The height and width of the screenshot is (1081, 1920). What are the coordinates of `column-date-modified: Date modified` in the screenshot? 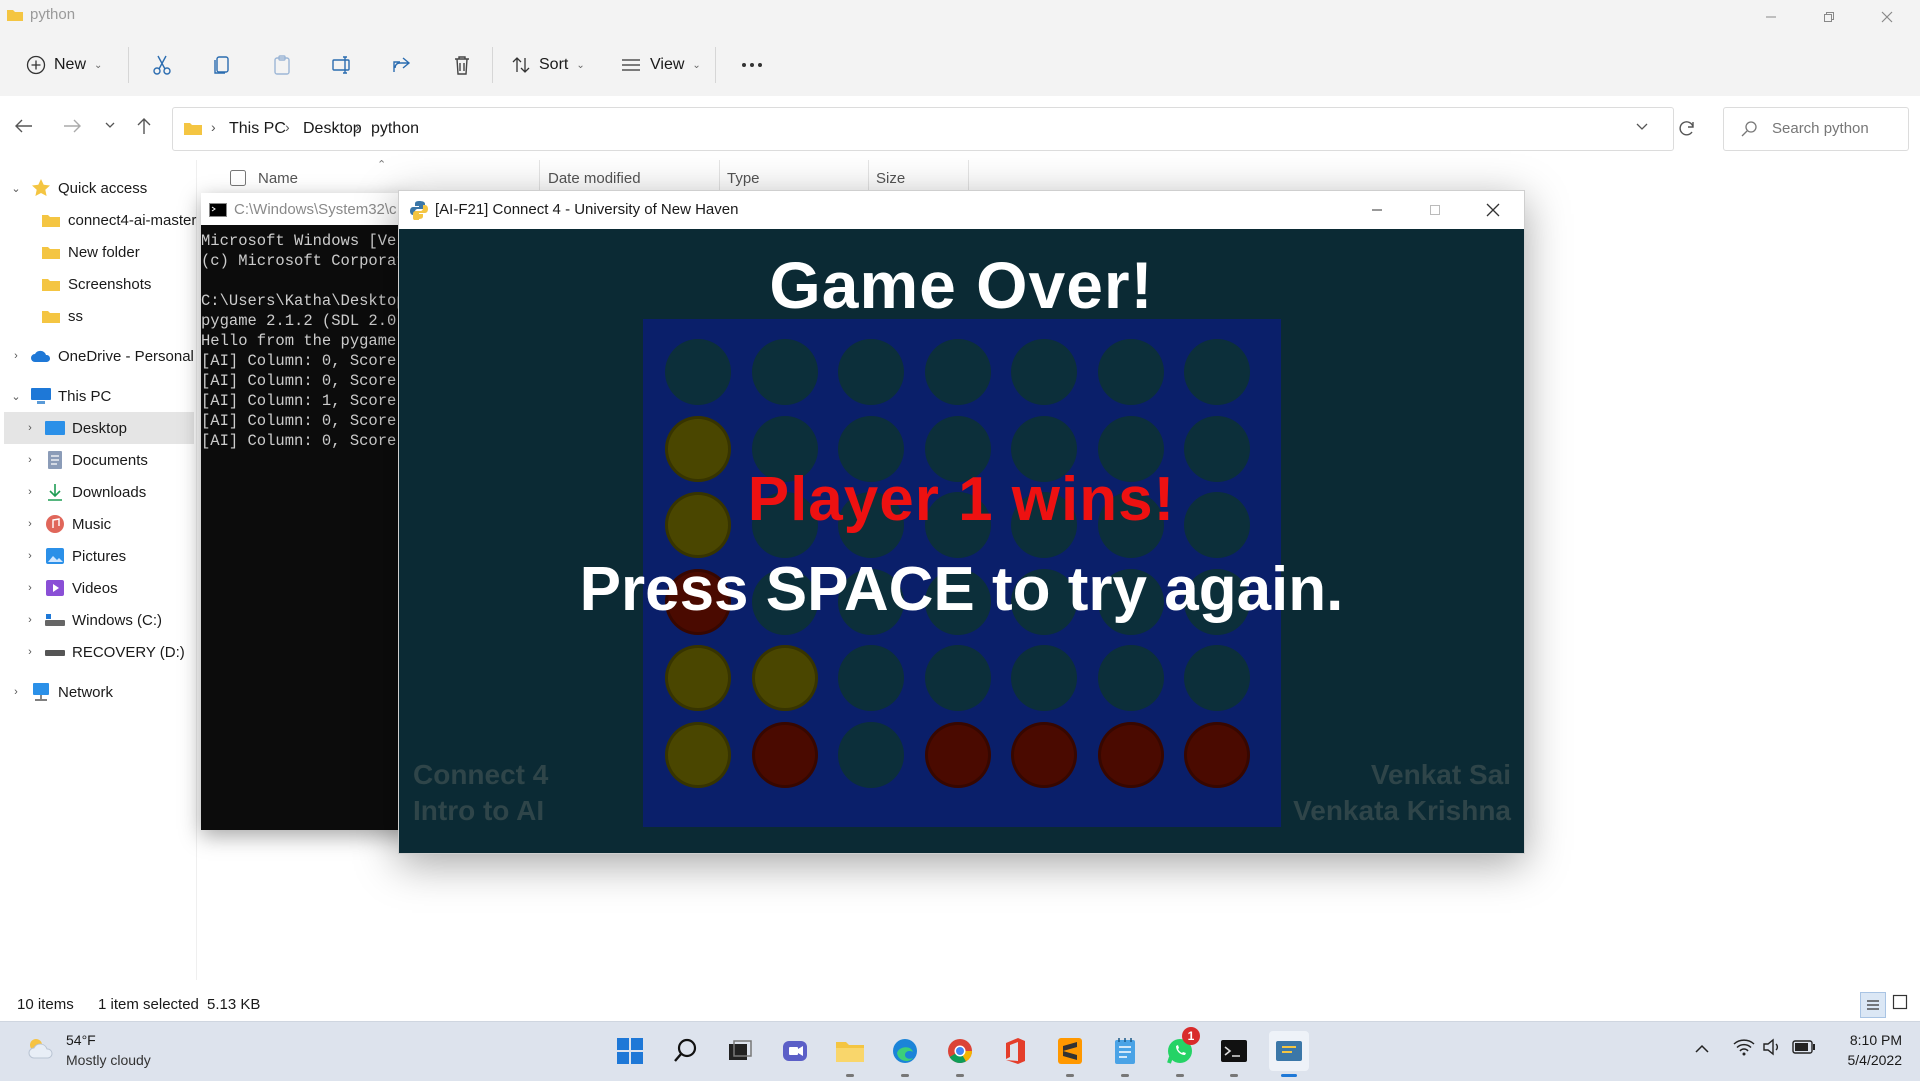 It's located at (594, 178).